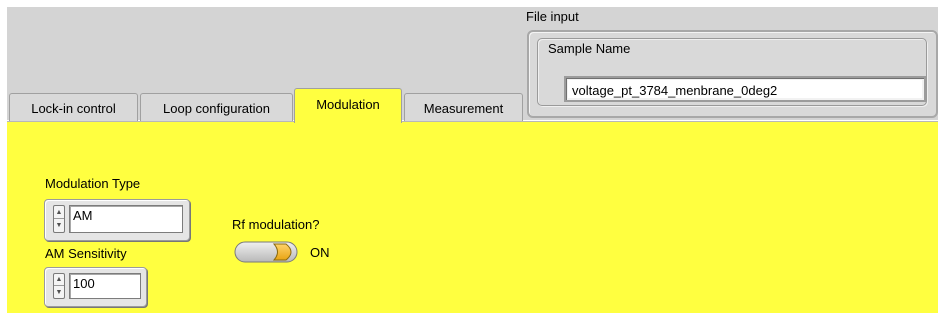 The width and height of the screenshot is (945, 321). I want to click on file-input-label: File input, so click(552, 16).